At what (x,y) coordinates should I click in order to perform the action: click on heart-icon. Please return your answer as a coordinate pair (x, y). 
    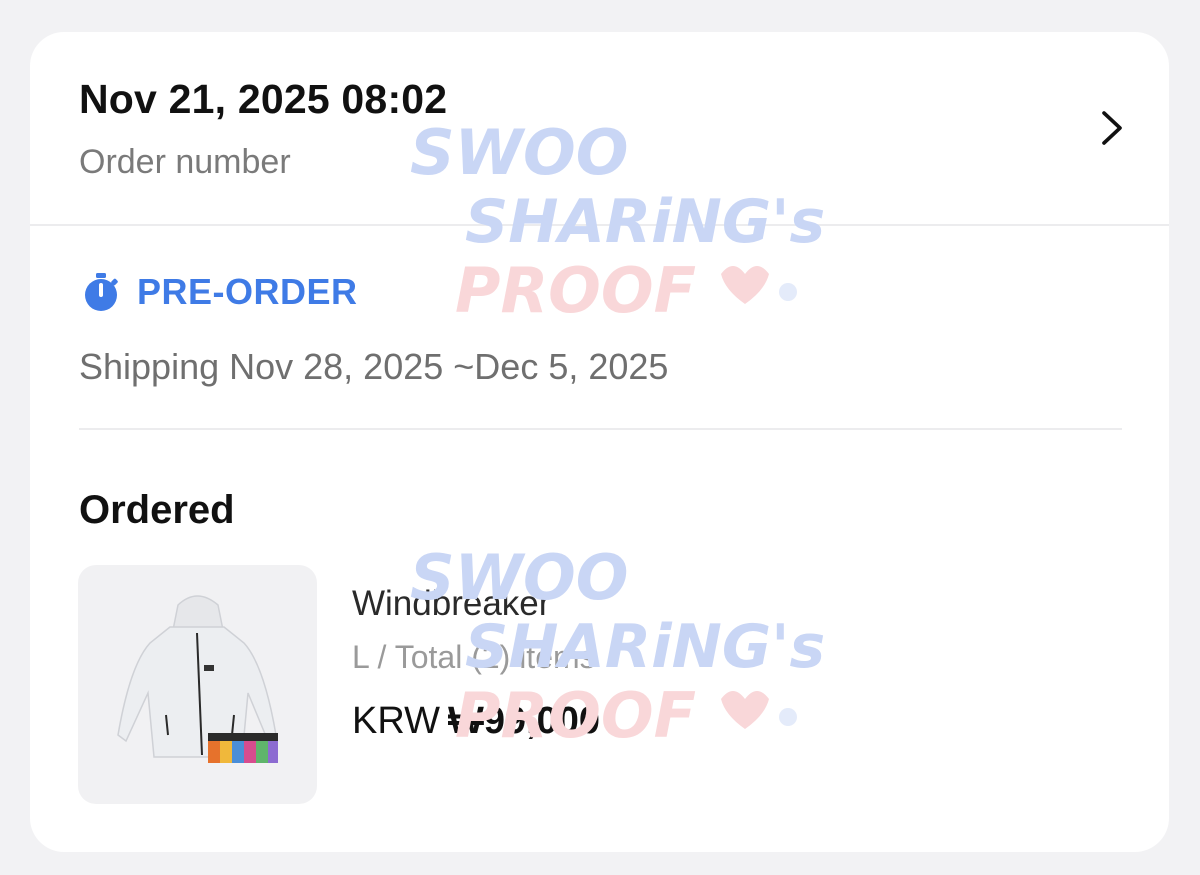
    Looking at the image, I should click on (745, 285).